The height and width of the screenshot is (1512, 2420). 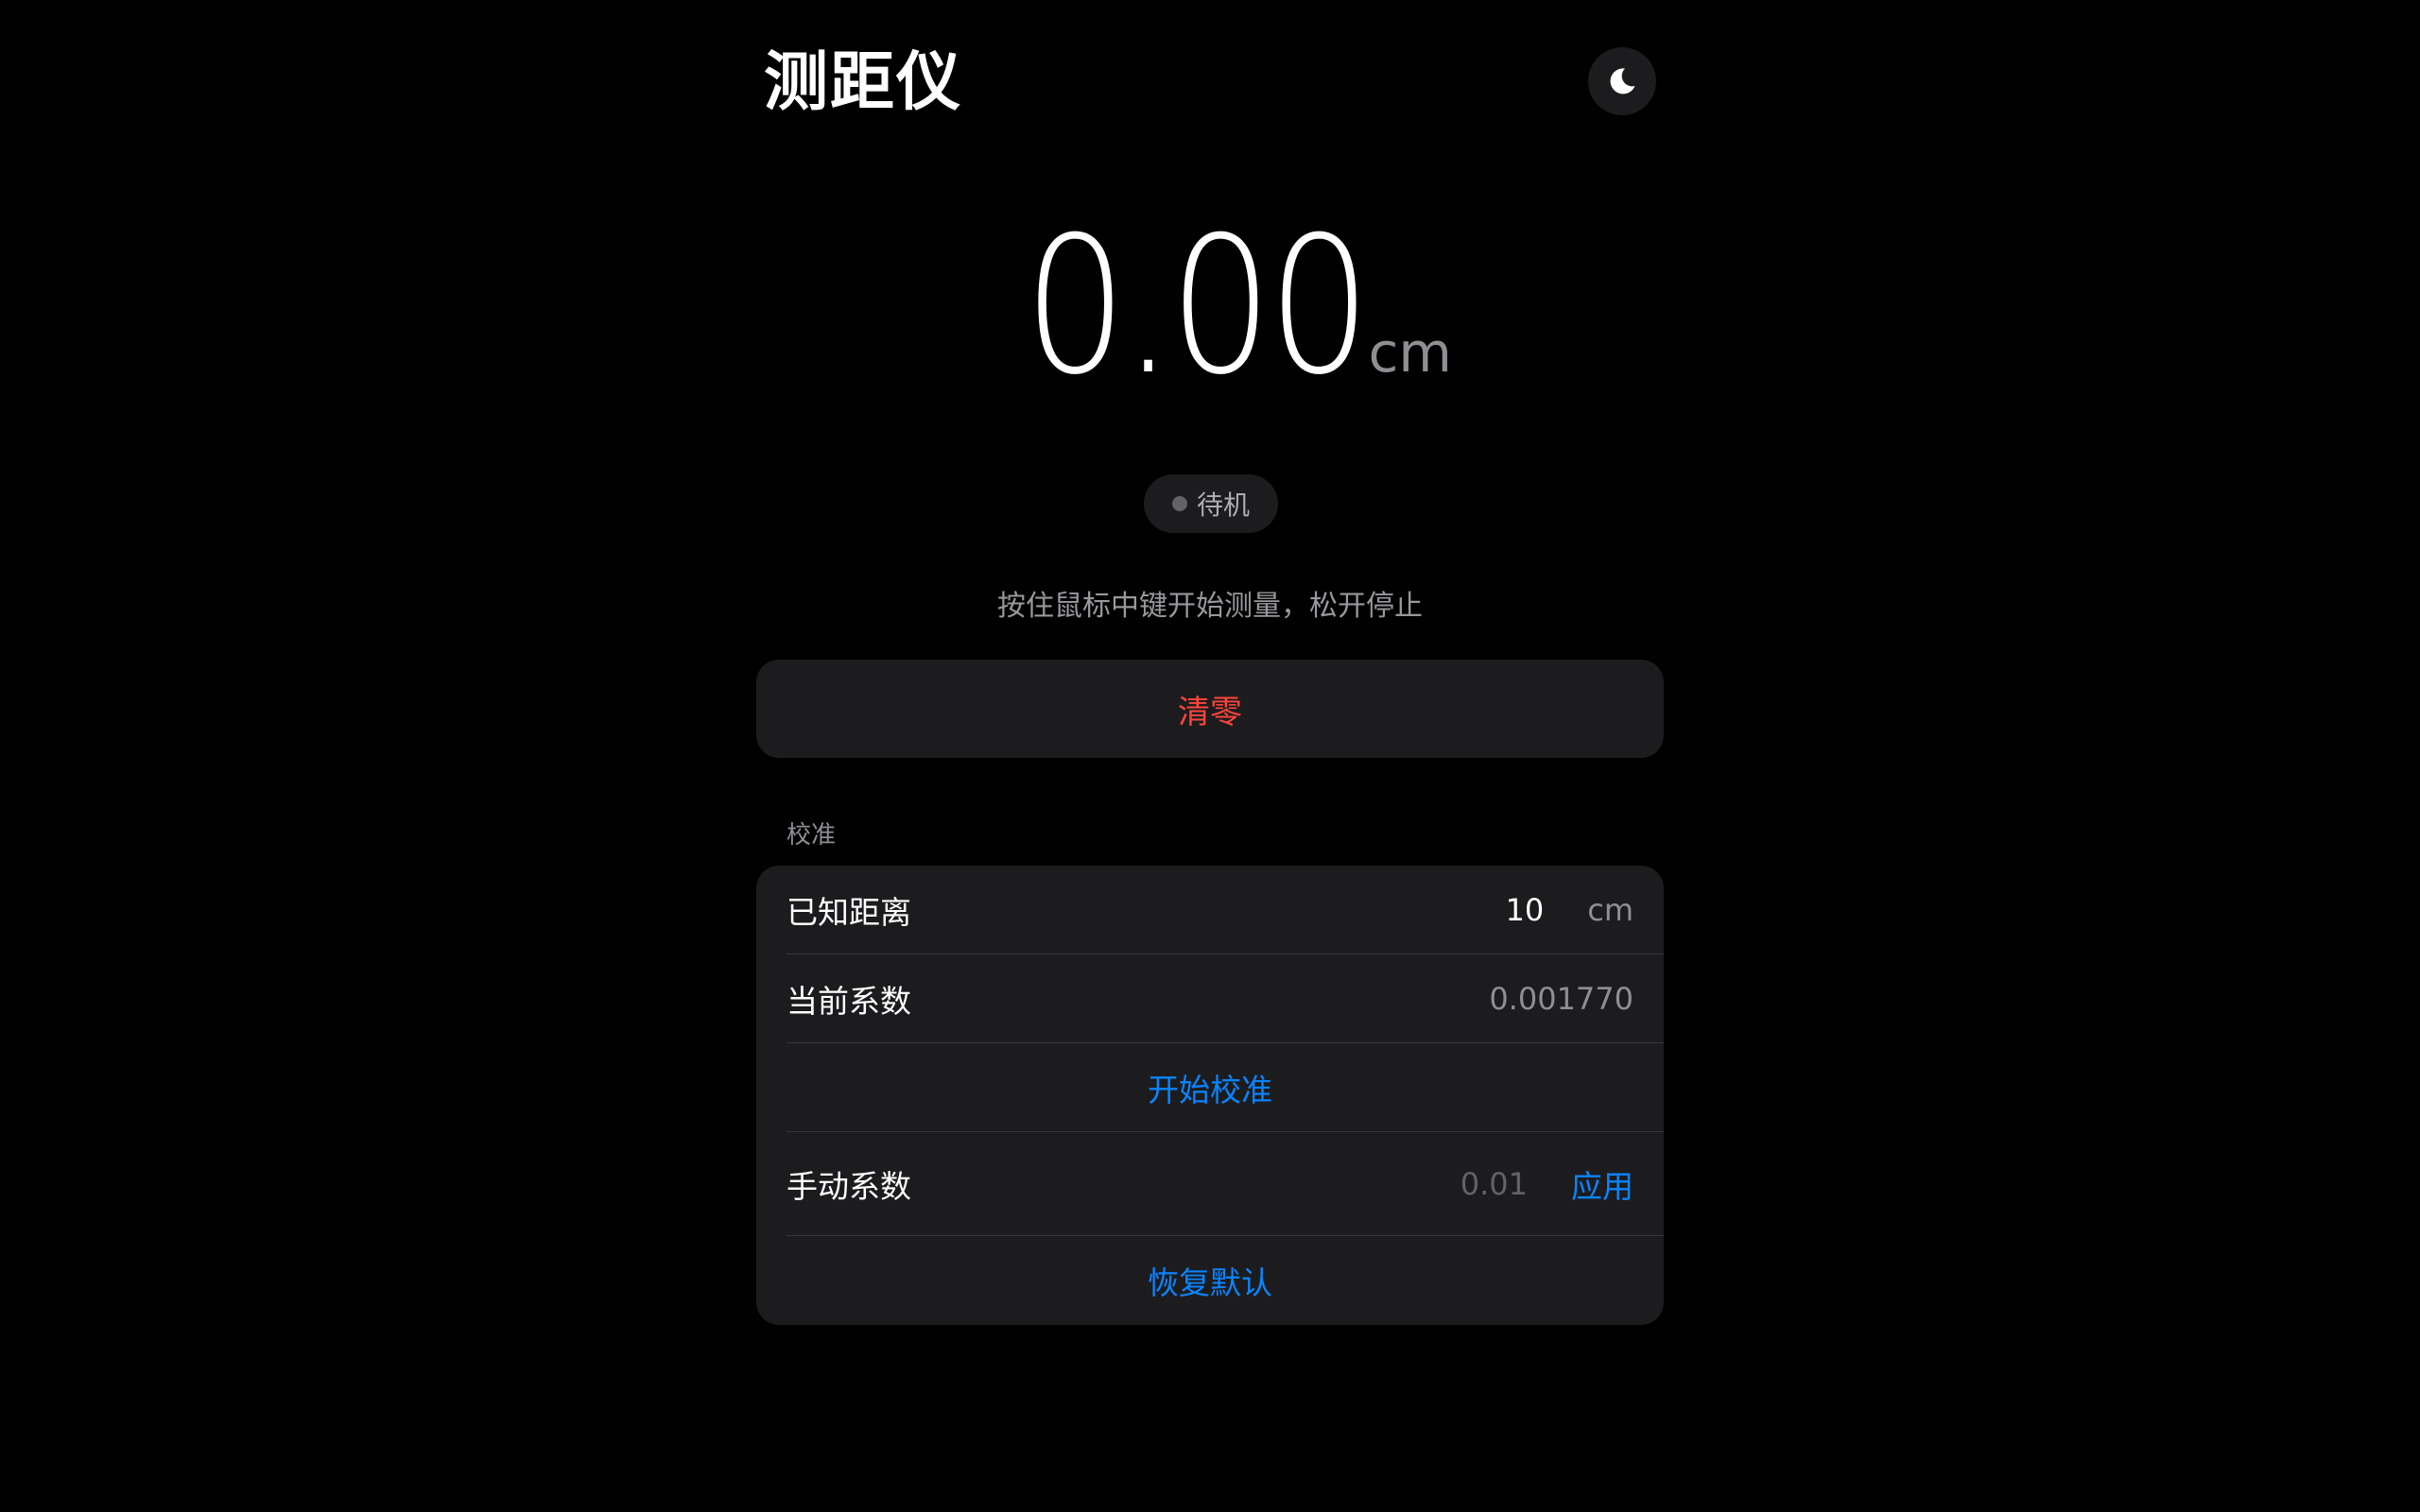 What do you see at coordinates (1225, 1280) in the screenshot?
I see `restore-default-button: 恢复默认` at bounding box center [1225, 1280].